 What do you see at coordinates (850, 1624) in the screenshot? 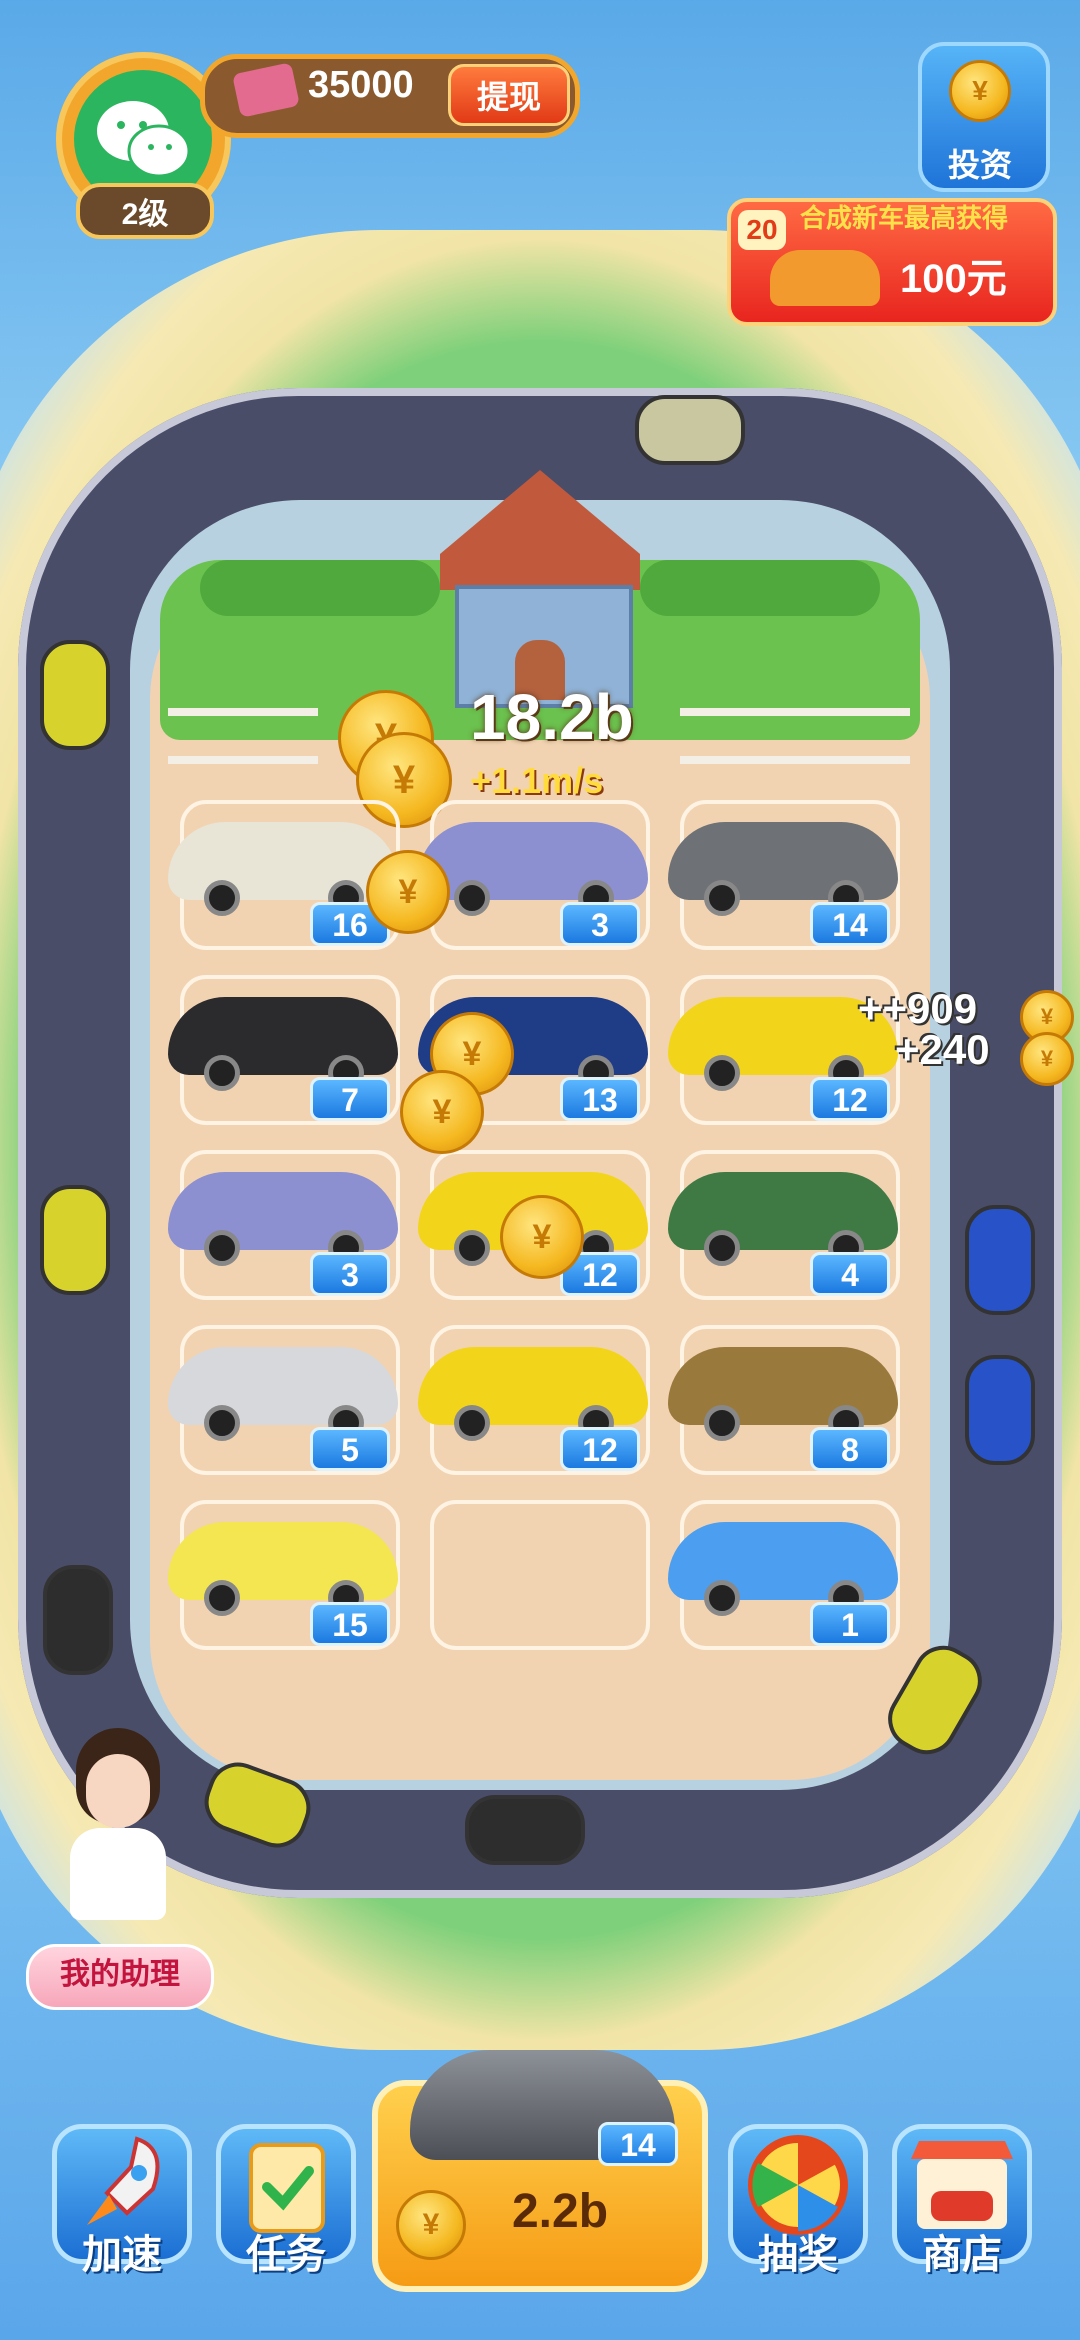
I see `car-level-badge: 1` at bounding box center [850, 1624].